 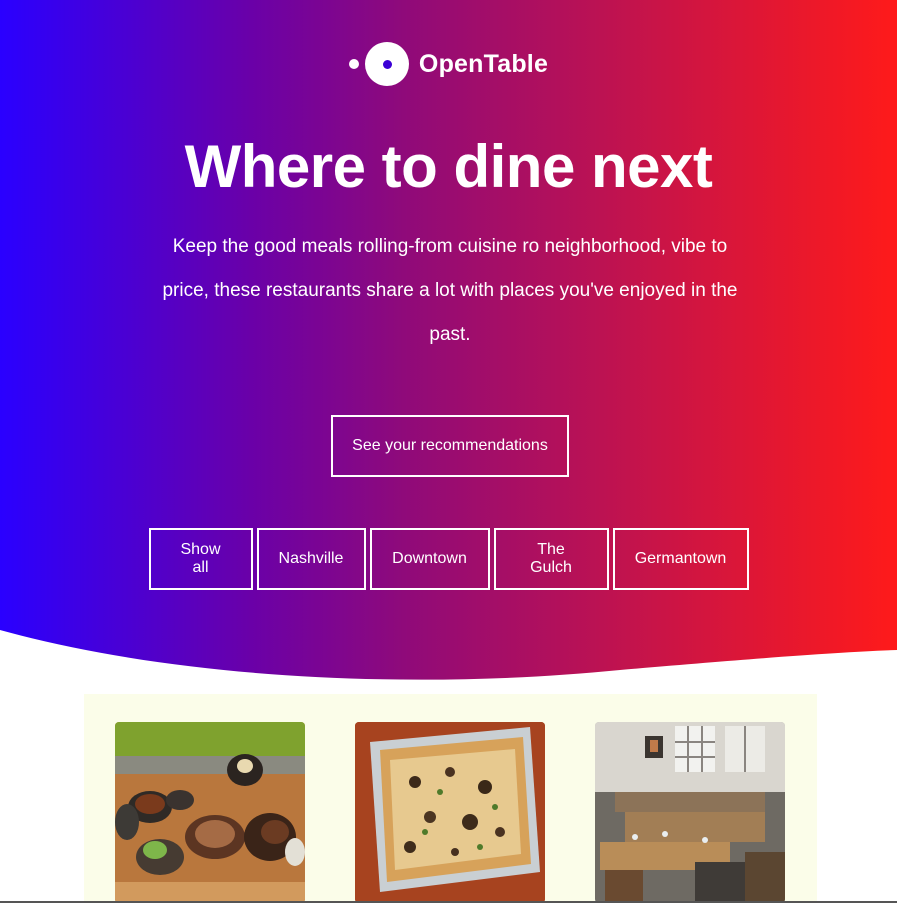 I want to click on pizza-photo, so click(x=450, y=812).